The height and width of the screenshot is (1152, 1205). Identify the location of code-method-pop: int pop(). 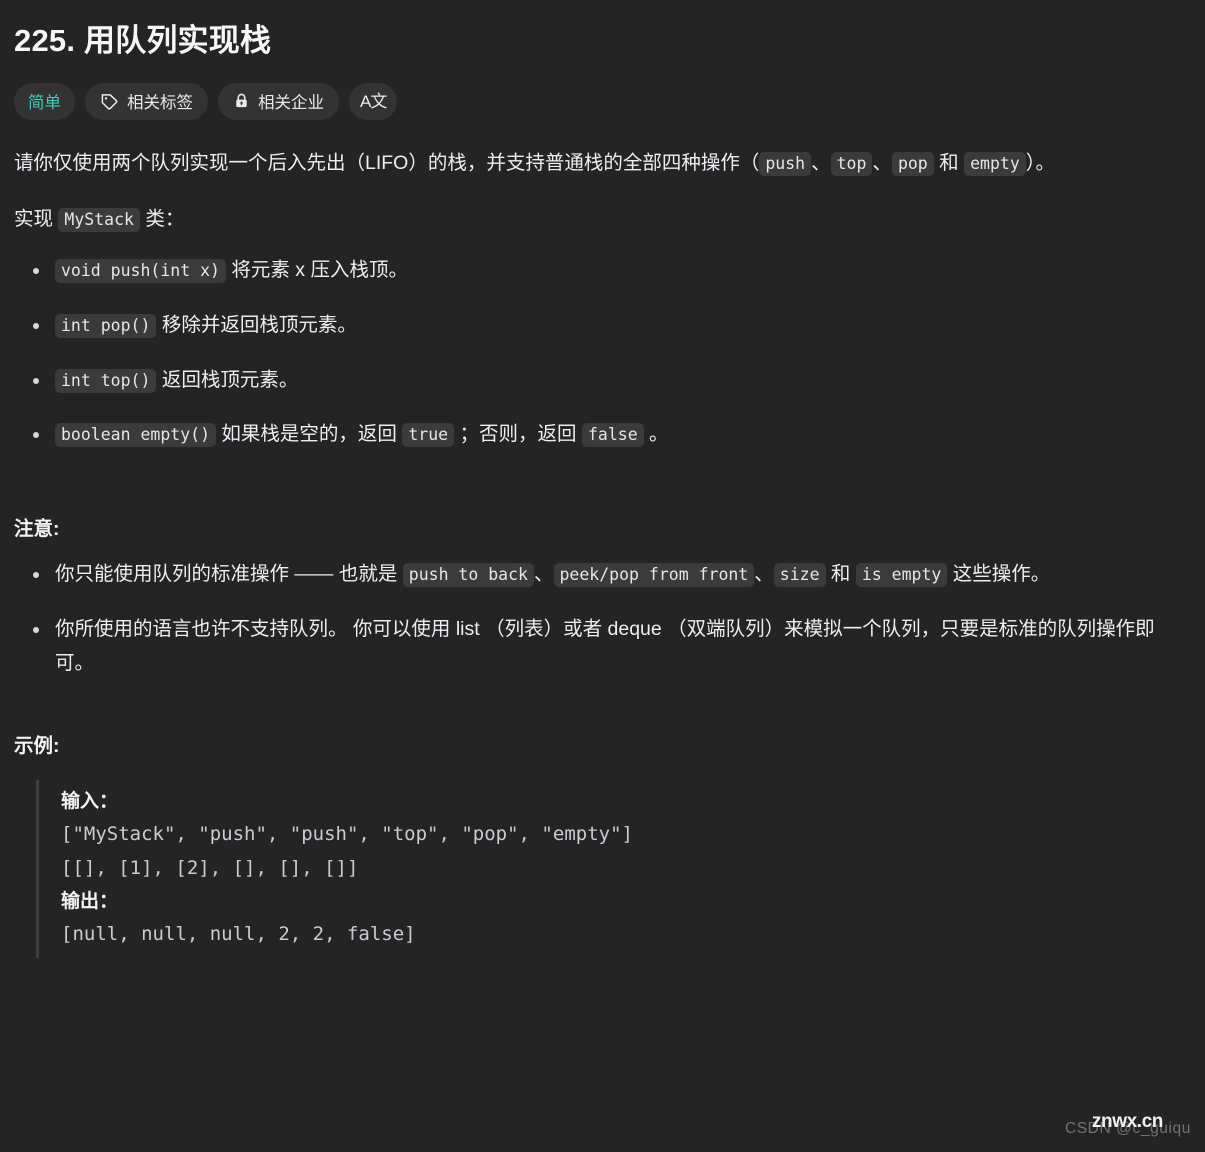
(106, 325).